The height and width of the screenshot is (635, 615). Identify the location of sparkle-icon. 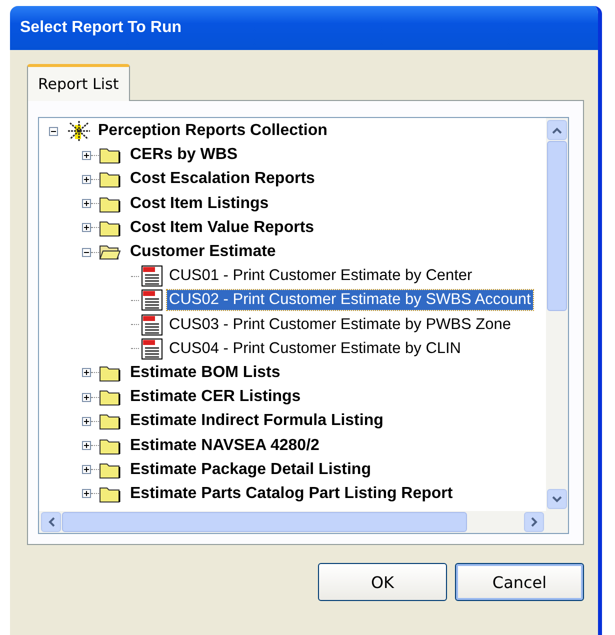
(79, 131).